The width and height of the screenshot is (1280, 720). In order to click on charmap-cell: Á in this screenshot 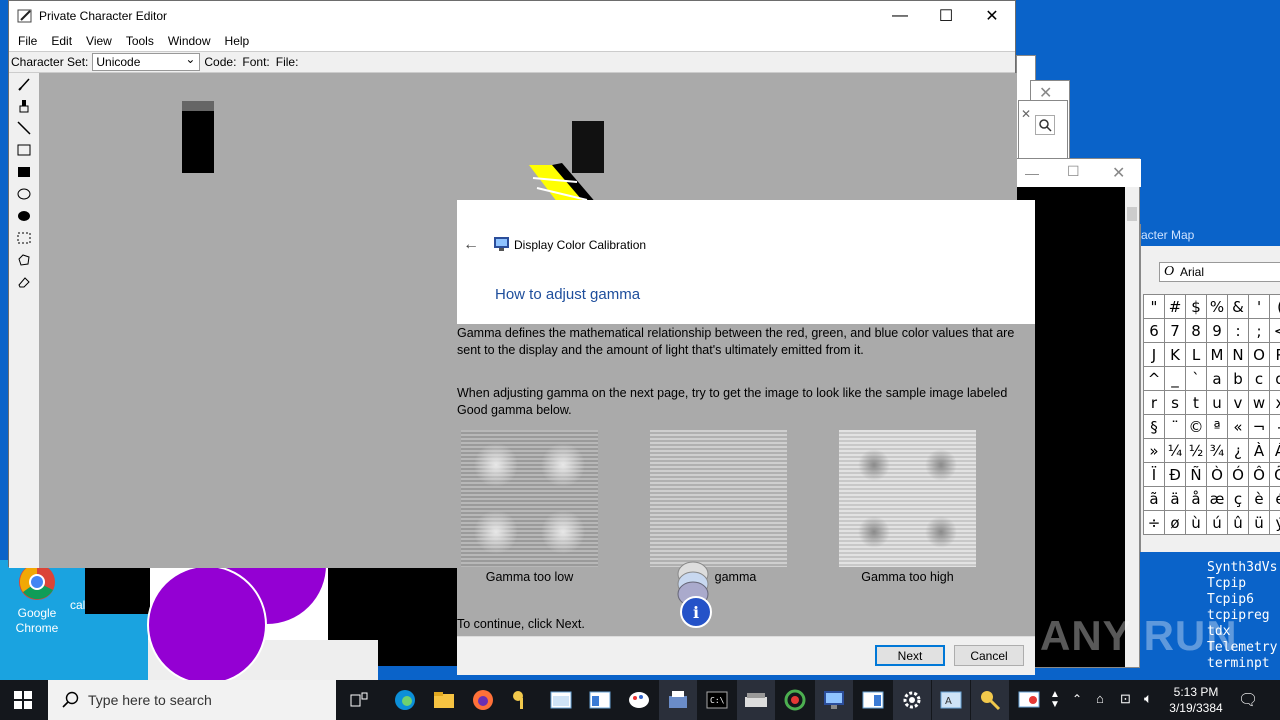, I will do `click(1275, 451)`.